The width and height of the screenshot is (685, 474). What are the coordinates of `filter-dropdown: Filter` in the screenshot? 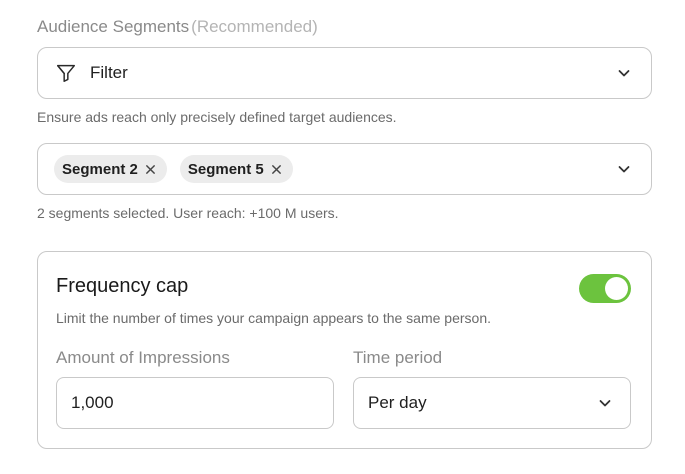 It's located at (344, 73).